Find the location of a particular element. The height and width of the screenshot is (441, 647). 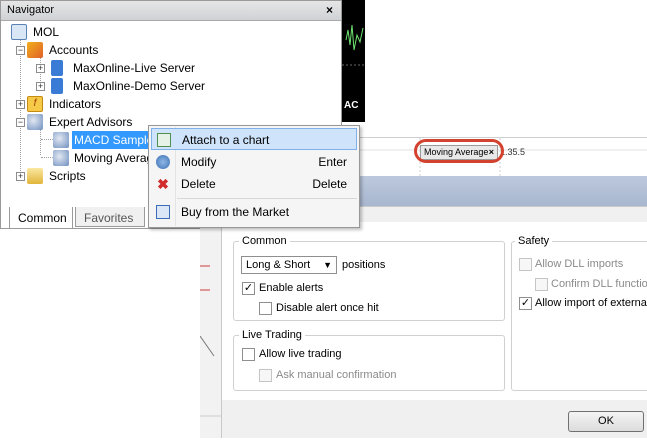

allow-live-trading-label: Allow live trading is located at coordinates (300, 354).